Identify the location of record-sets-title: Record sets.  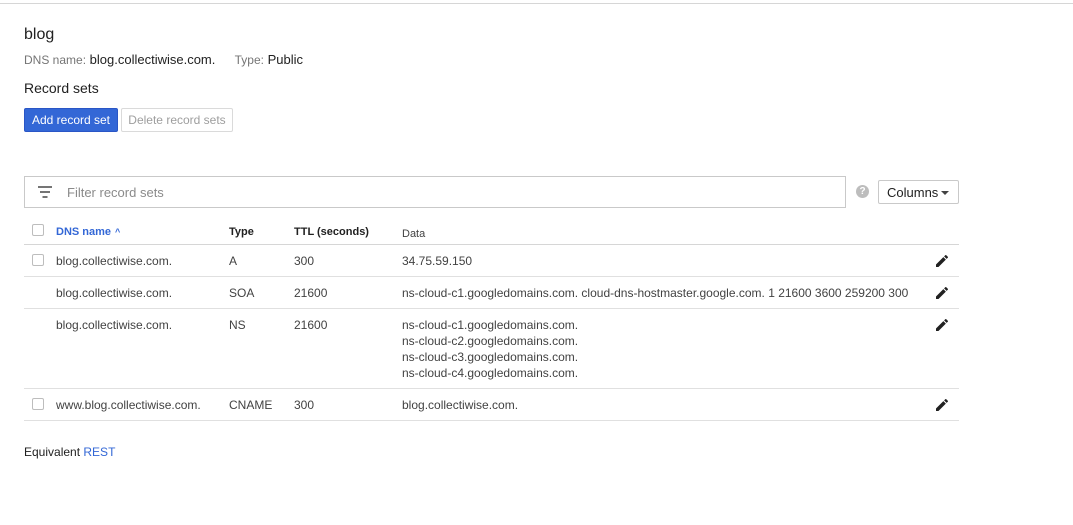
(61, 88).